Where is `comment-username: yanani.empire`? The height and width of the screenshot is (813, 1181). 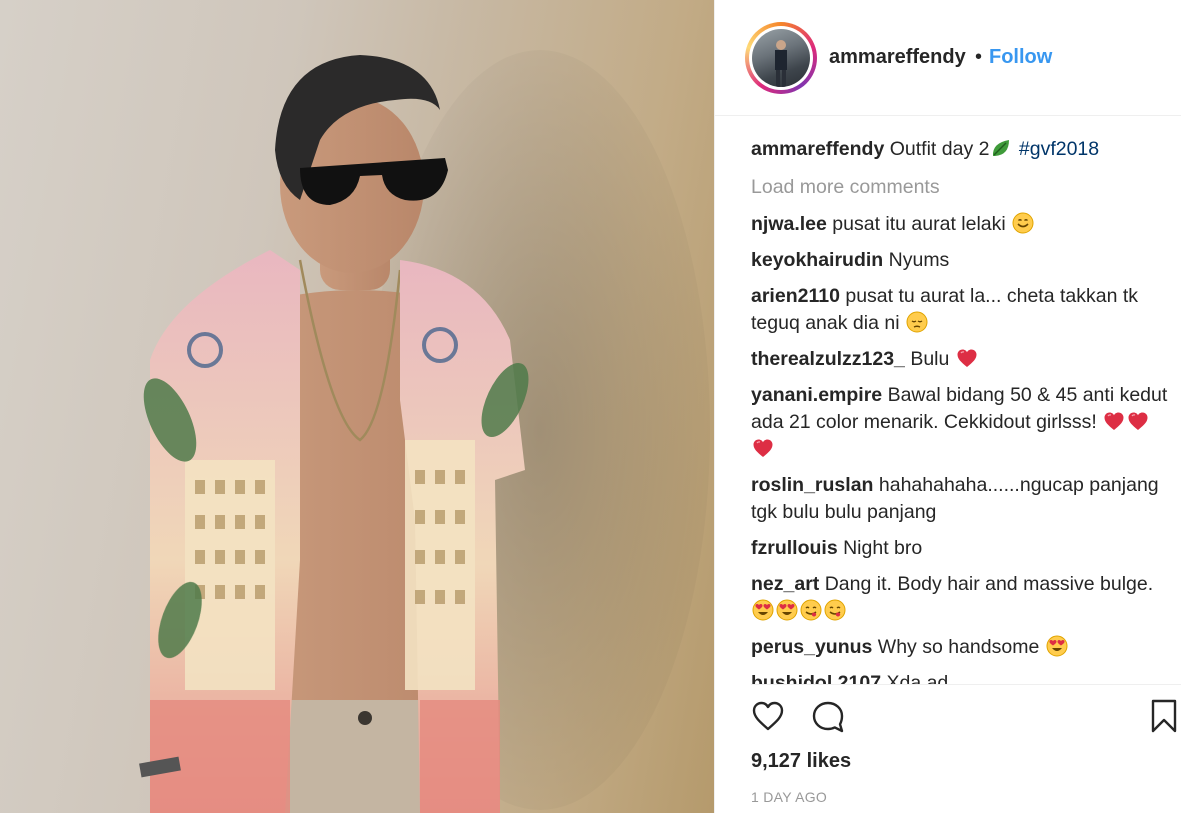 comment-username: yanani.empire is located at coordinates (816, 395).